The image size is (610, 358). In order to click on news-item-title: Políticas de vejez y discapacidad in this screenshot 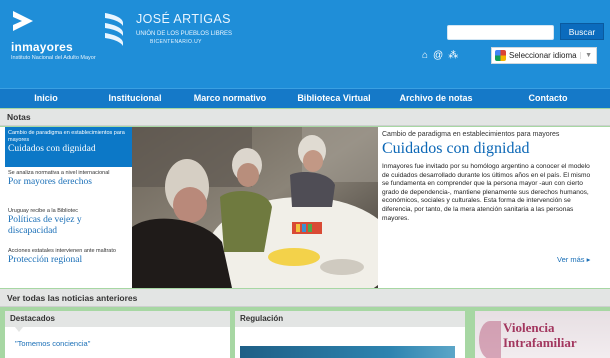, I will do `click(68, 226)`.